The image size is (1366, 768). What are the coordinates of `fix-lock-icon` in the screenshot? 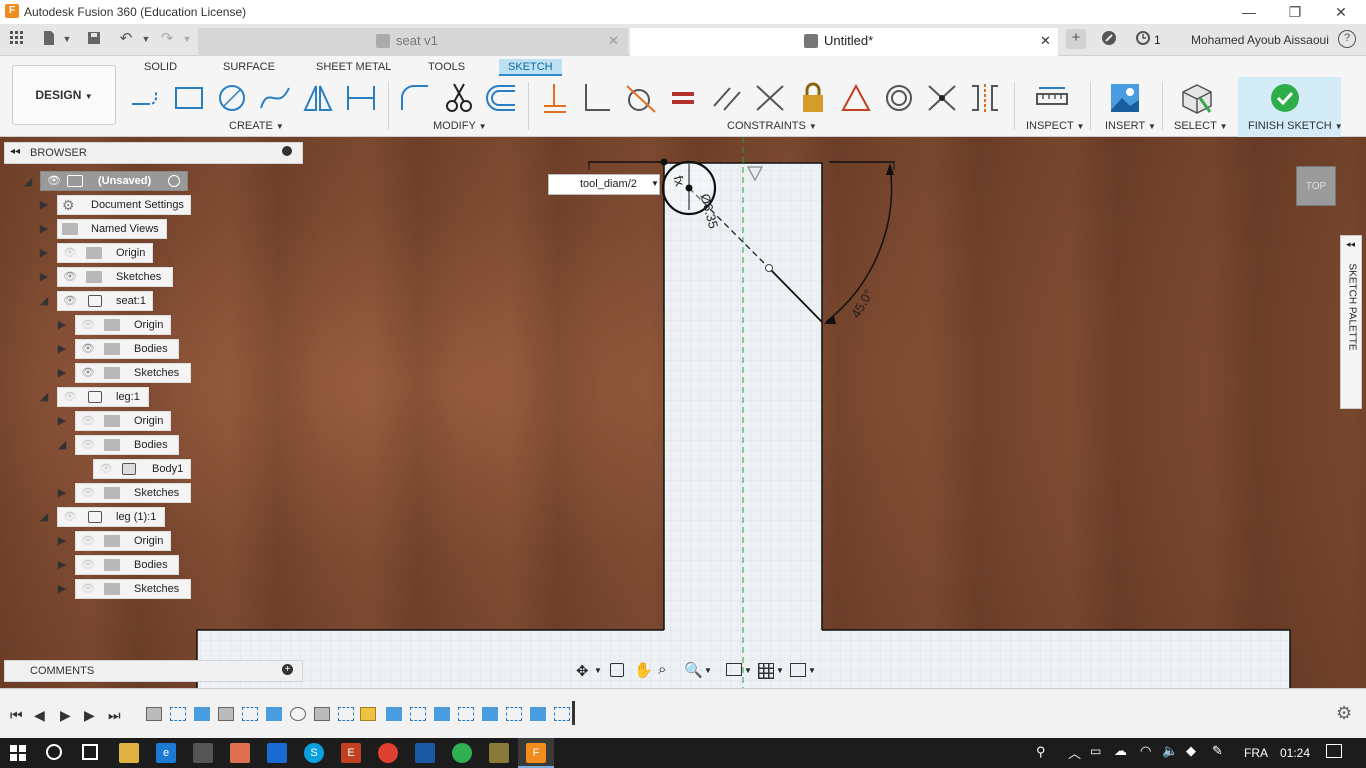 It's located at (813, 98).